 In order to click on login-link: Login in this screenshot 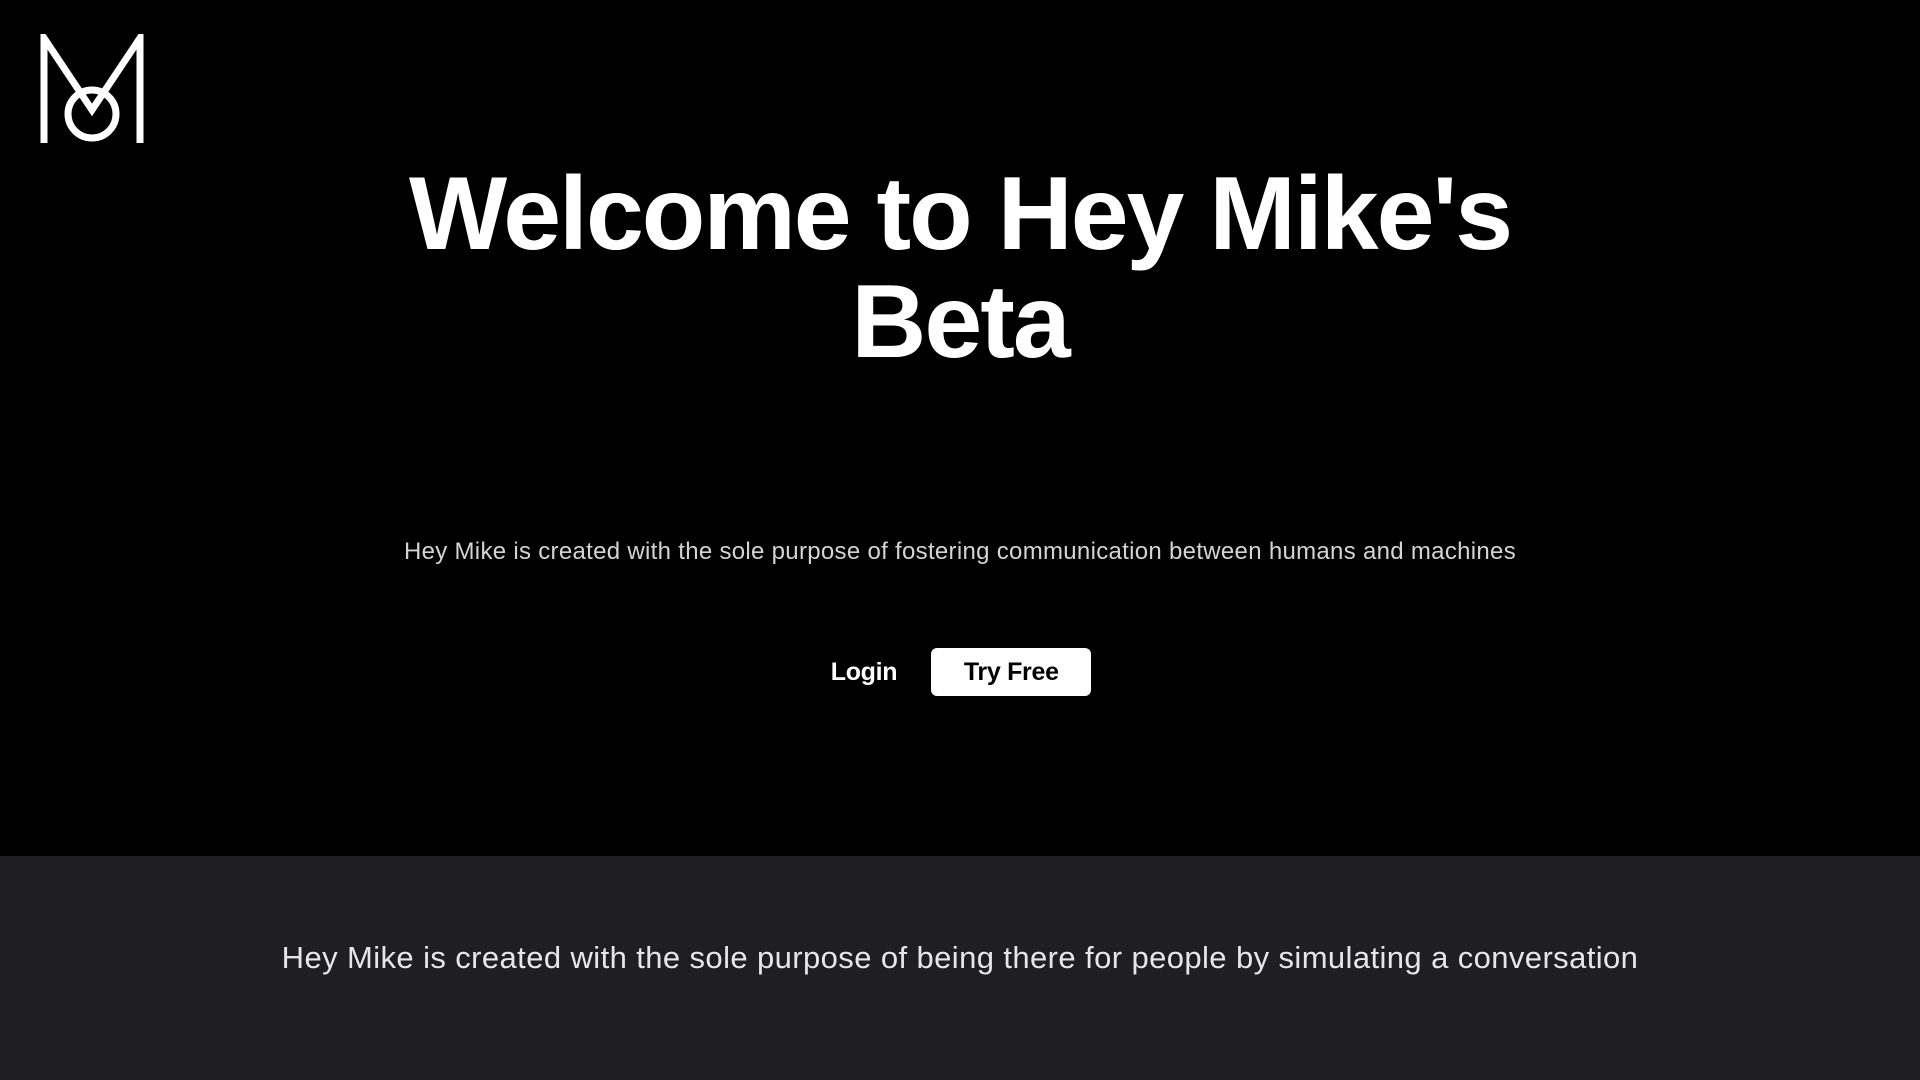, I will do `click(864, 672)`.